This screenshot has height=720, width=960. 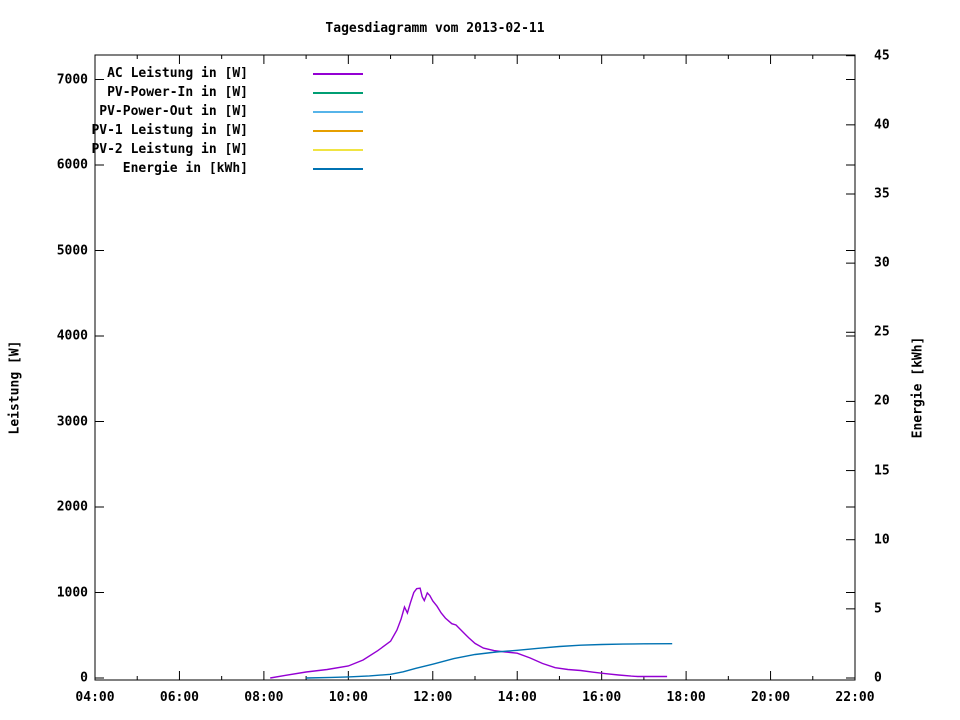 What do you see at coordinates (177, 92) in the screenshot?
I see `legend-label: PV-Power-In in [W]` at bounding box center [177, 92].